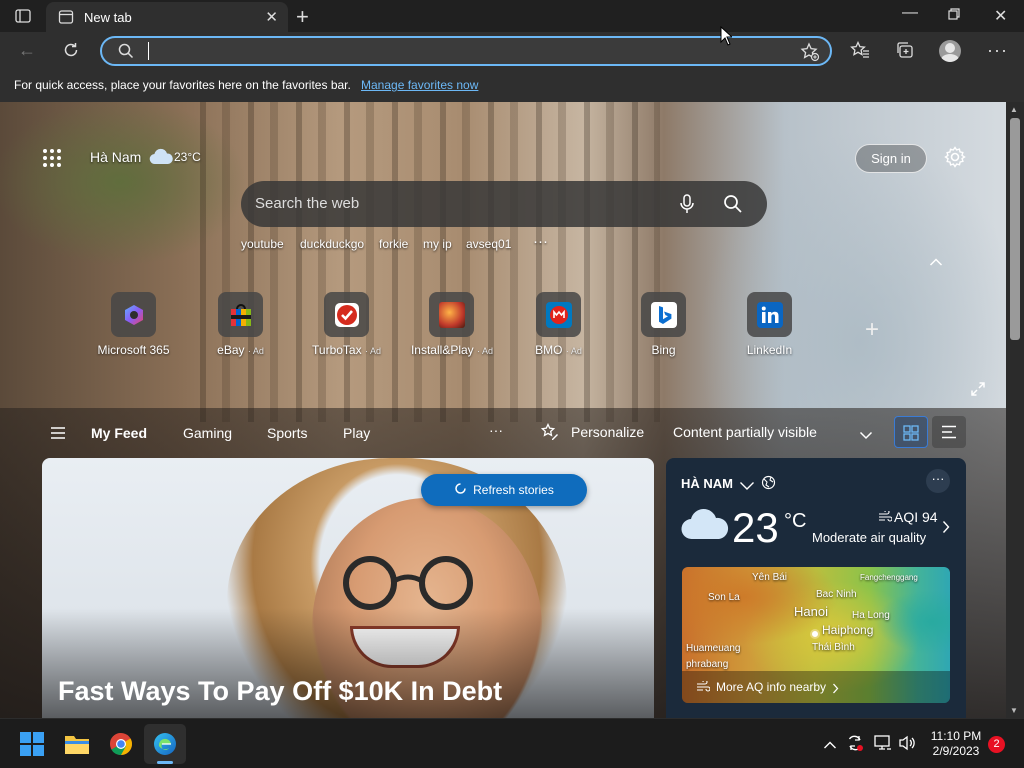 Image resolution: width=1024 pixels, height=768 pixels. I want to click on manage-favorites-link: Manage favorites now, so click(419, 85).